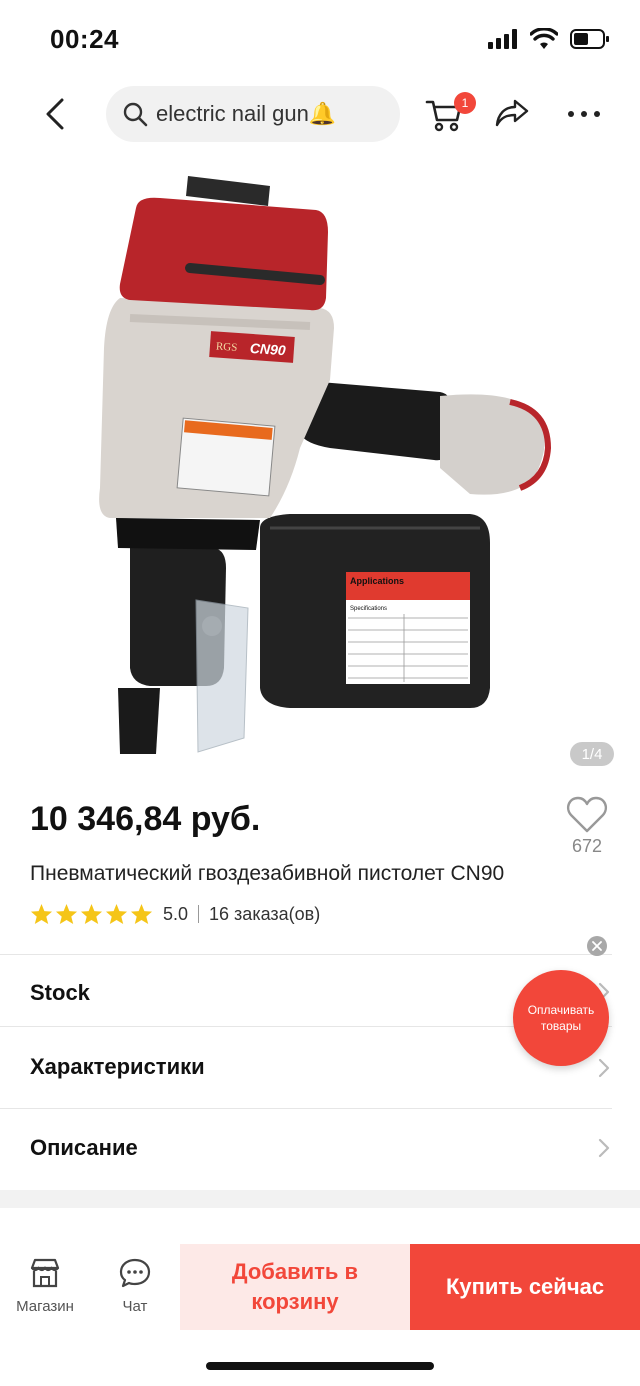  I want to click on chat-tab: Чат, so click(135, 1287).